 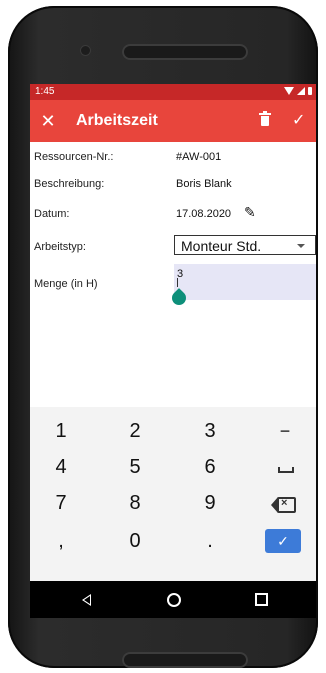 What do you see at coordinates (69, 184) in the screenshot?
I see `description-label: Beschreibung:` at bounding box center [69, 184].